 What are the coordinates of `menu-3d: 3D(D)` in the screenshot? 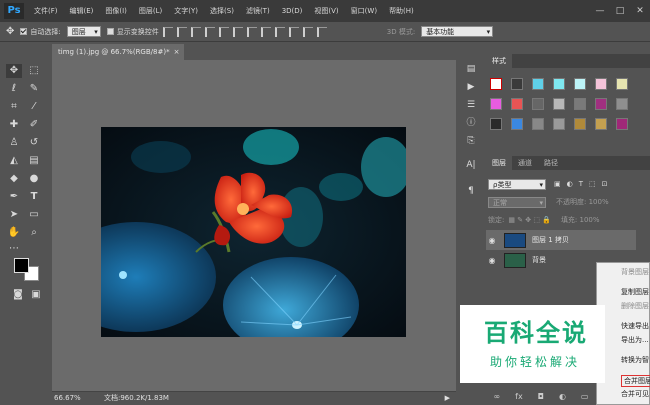 It's located at (292, 11).